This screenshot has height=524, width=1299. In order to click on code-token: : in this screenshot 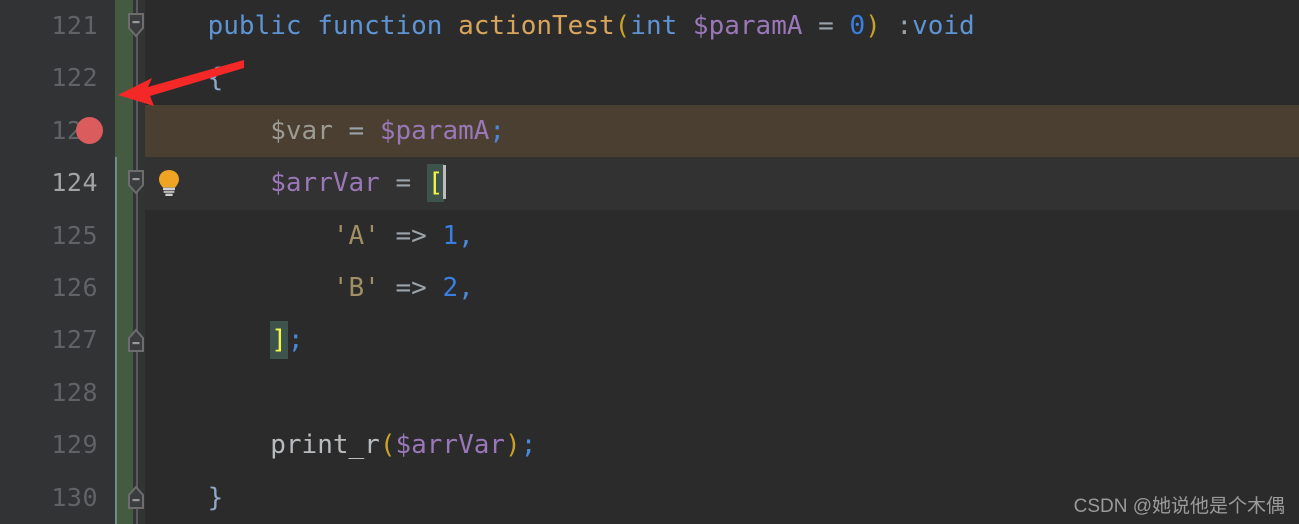, I will do `click(904, 26)`.